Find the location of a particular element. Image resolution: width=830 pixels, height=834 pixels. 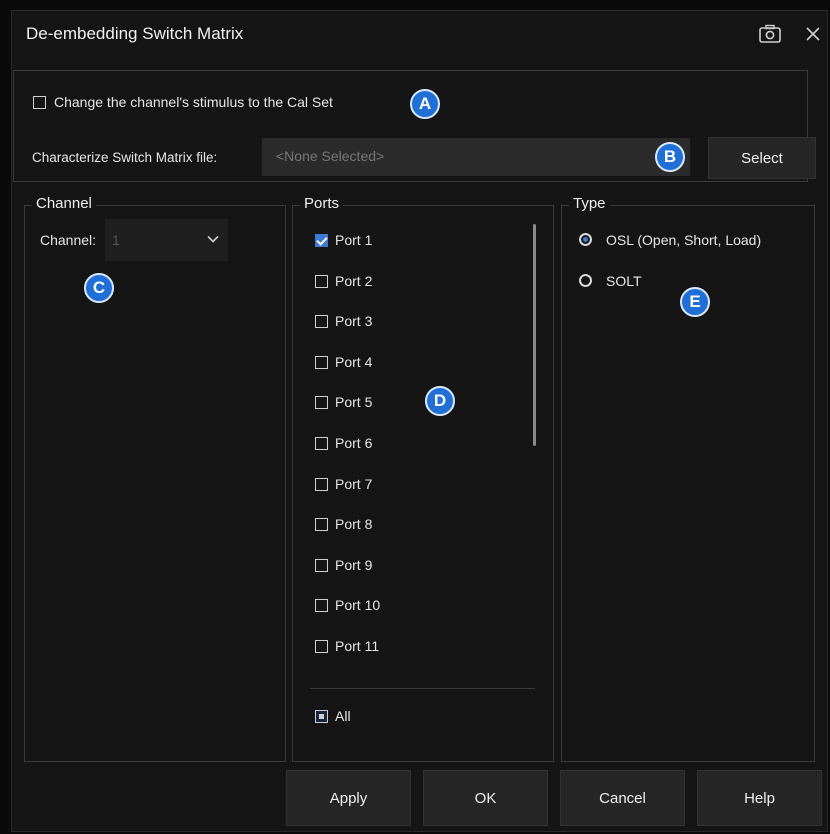

type-solt-radio is located at coordinates (585, 280).